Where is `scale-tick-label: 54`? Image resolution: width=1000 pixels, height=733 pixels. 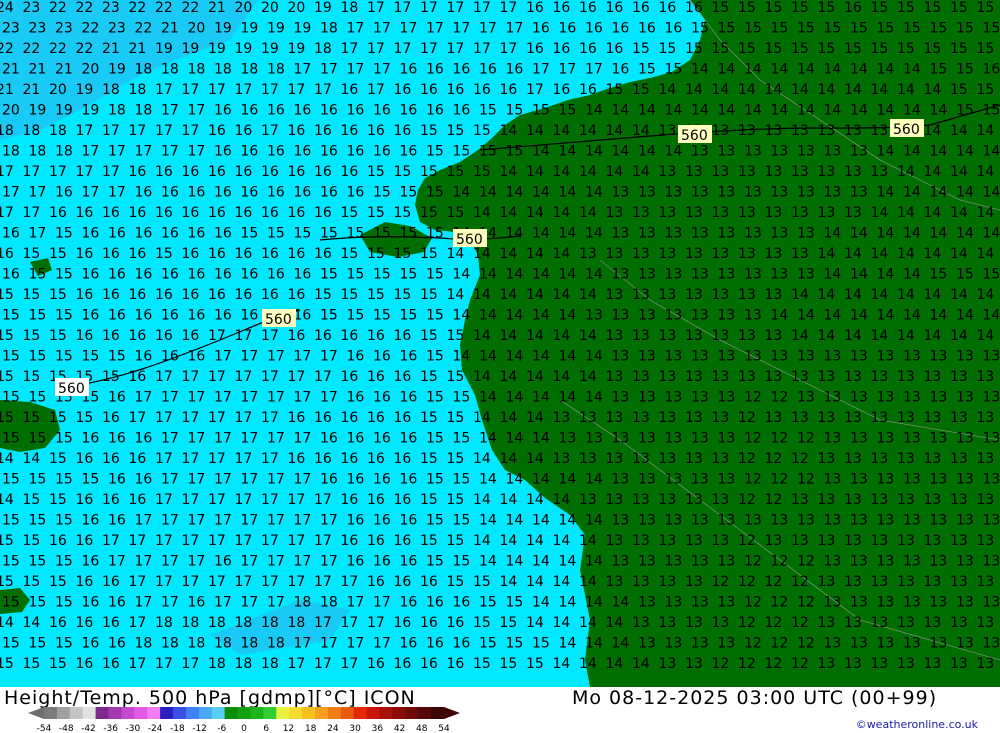 scale-tick-label: 54 is located at coordinates (444, 728).